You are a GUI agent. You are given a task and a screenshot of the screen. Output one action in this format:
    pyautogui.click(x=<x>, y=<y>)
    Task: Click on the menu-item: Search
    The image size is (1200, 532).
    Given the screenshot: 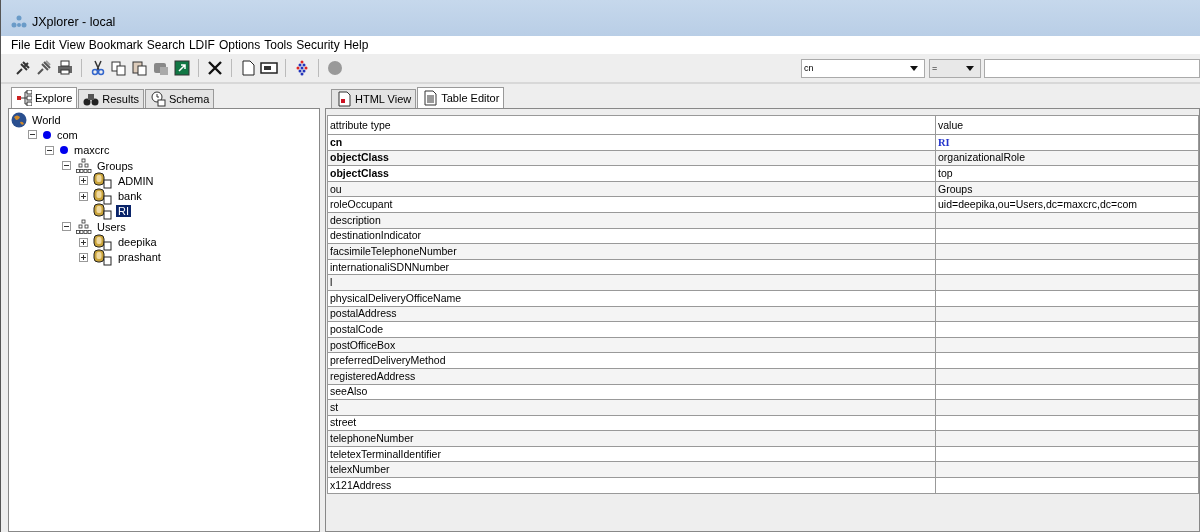 What is the action you would take?
    pyautogui.click(x=167, y=45)
    